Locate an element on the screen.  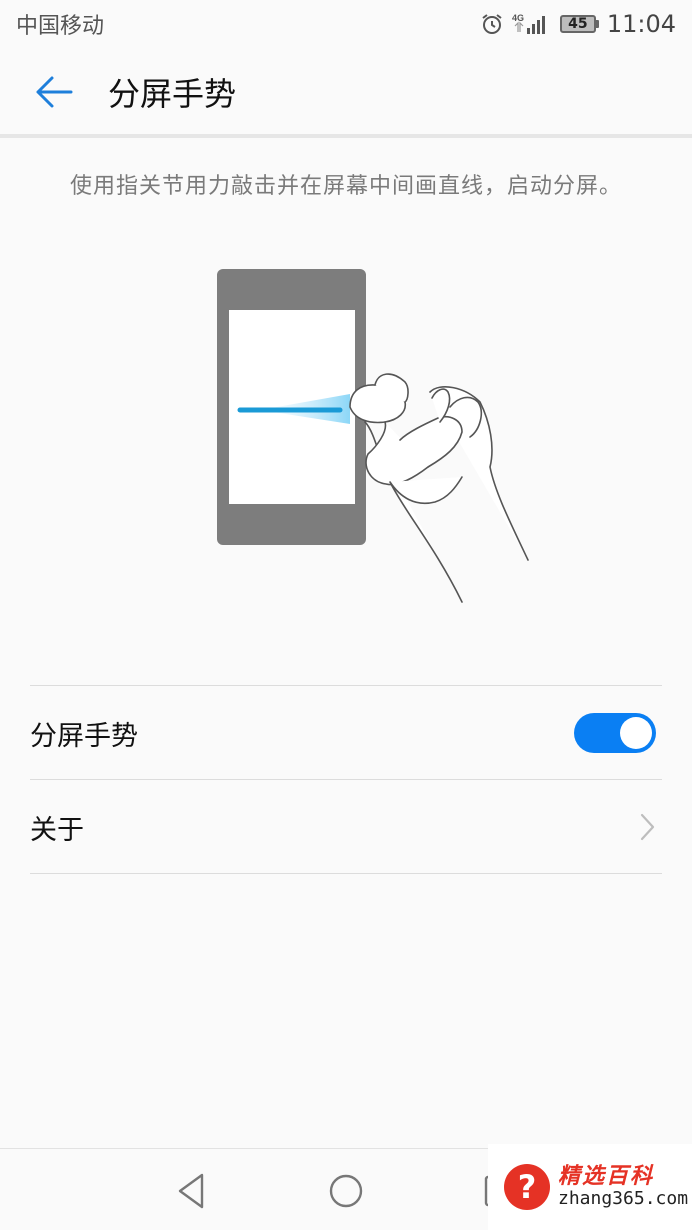
watermark-brand: 精选百科 is located at coordinates (606, 1176).